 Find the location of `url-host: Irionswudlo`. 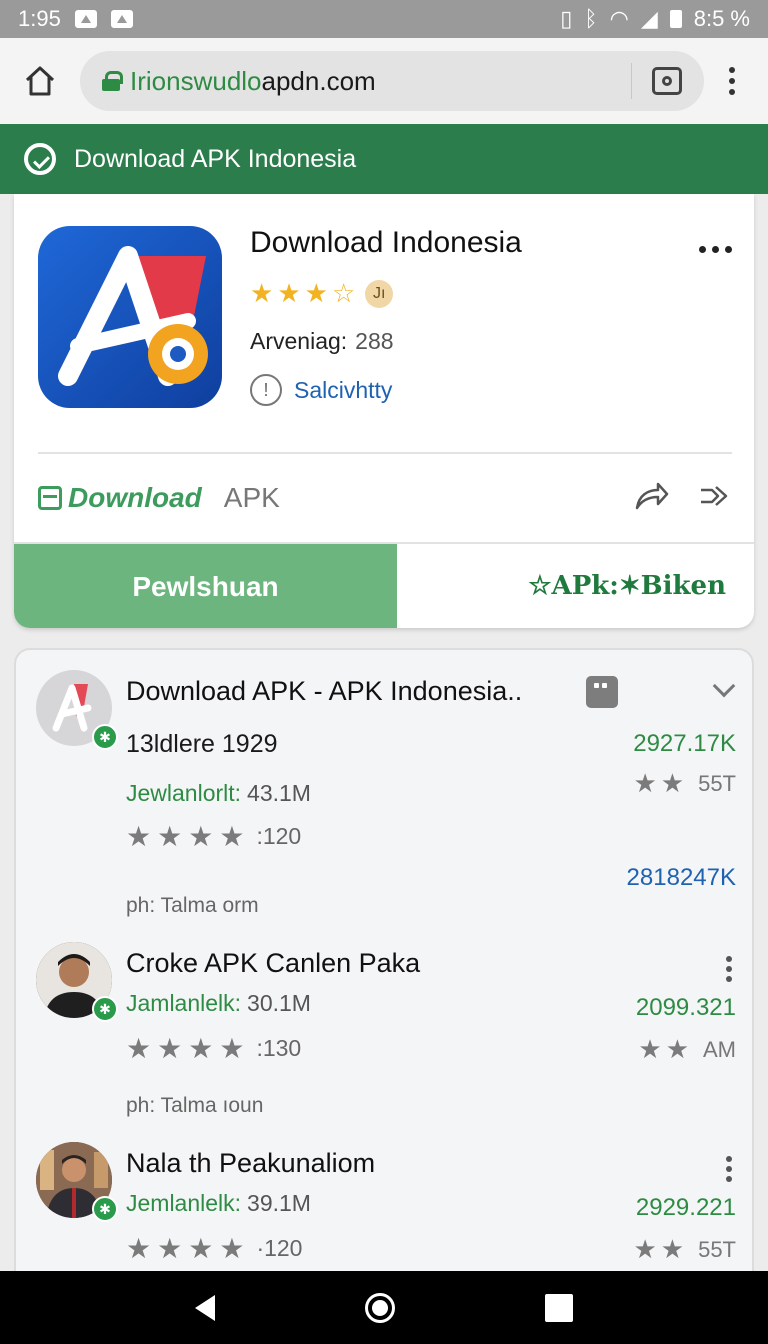

url-host: Irionswudlo is located at coordinates (196, 80).